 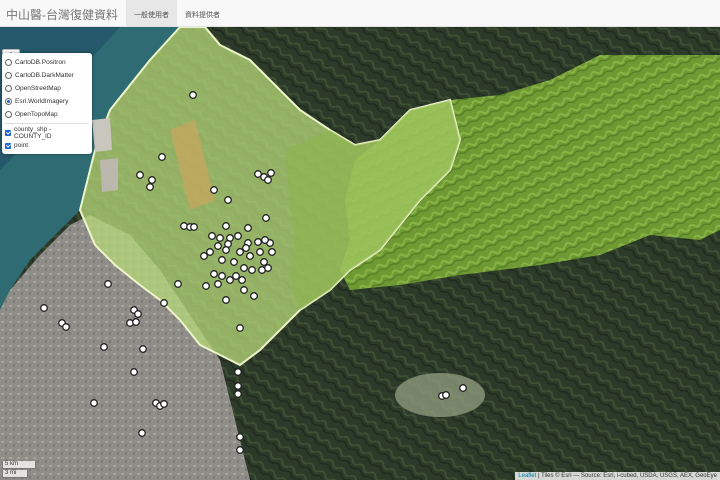 I want to click on overlay-option: county_shp - COUNTY_ID, so click(x=47, y=132).